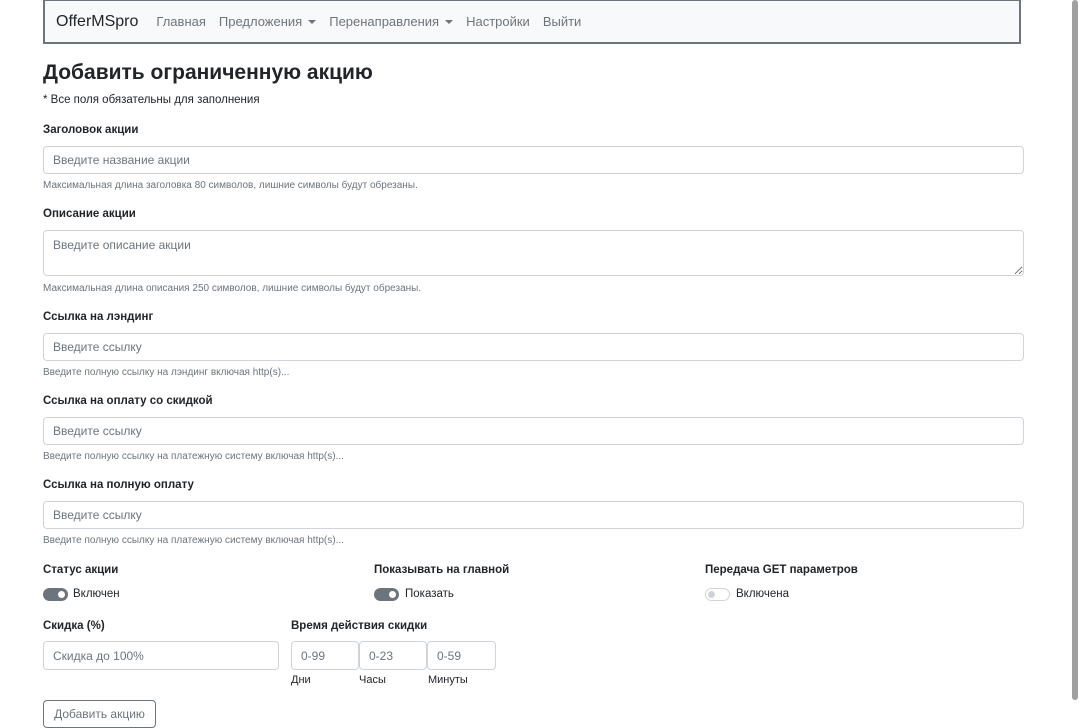  I want to click on nav-home: Главная, so click(180, 21).